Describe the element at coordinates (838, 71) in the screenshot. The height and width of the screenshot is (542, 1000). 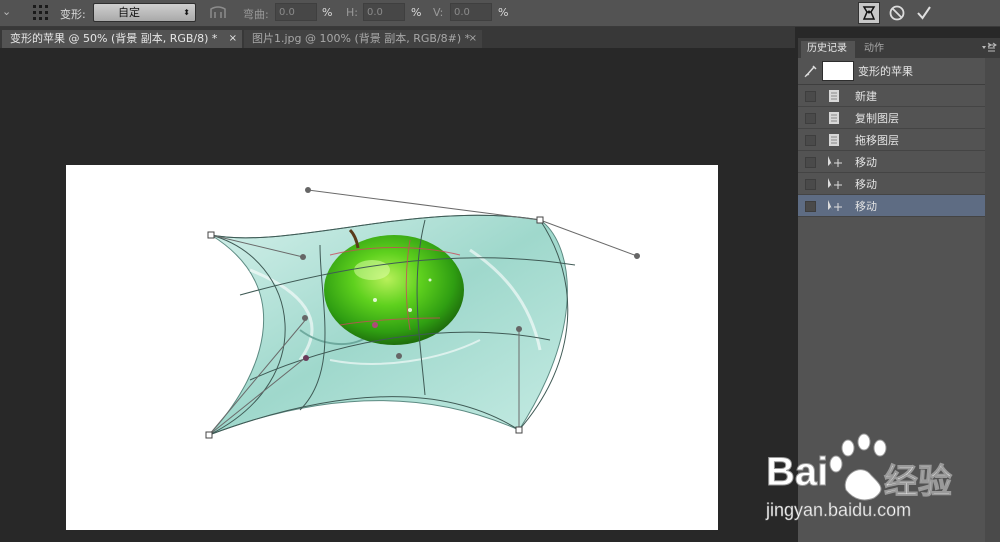
I see `snapshot-thumbnail` at that location.